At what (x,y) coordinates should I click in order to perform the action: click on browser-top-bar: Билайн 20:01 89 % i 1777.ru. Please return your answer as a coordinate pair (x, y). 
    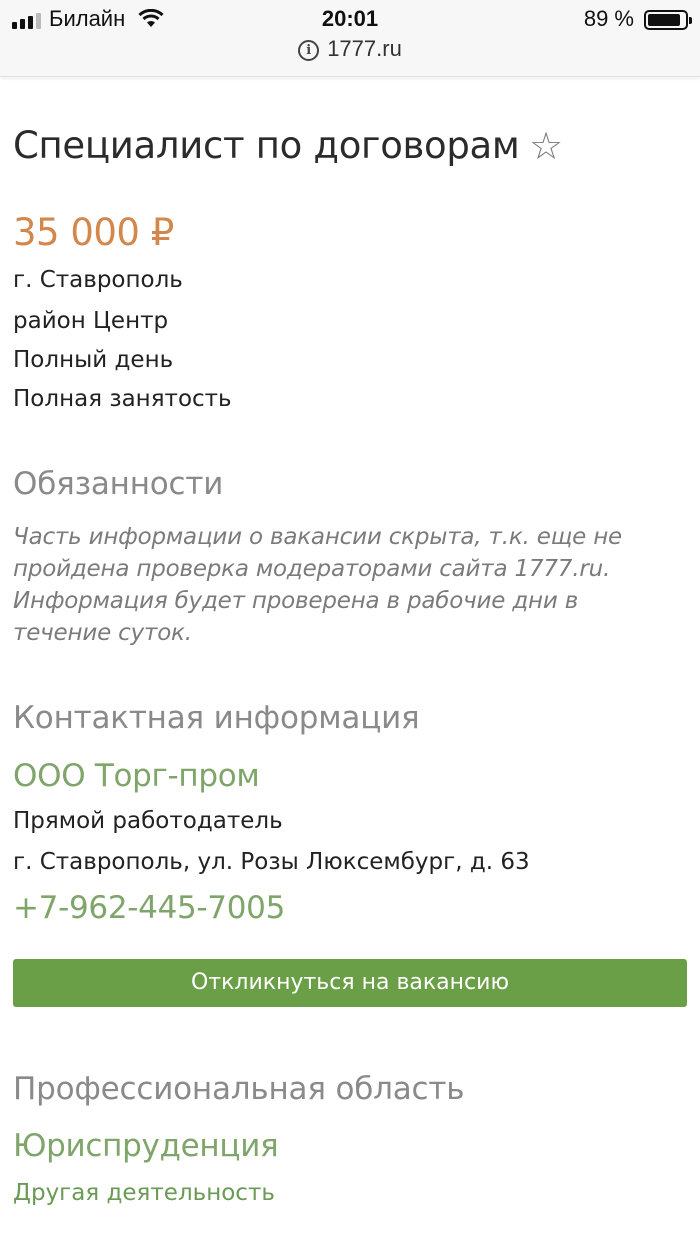
    Looking at the image, I should click on (350, 38).